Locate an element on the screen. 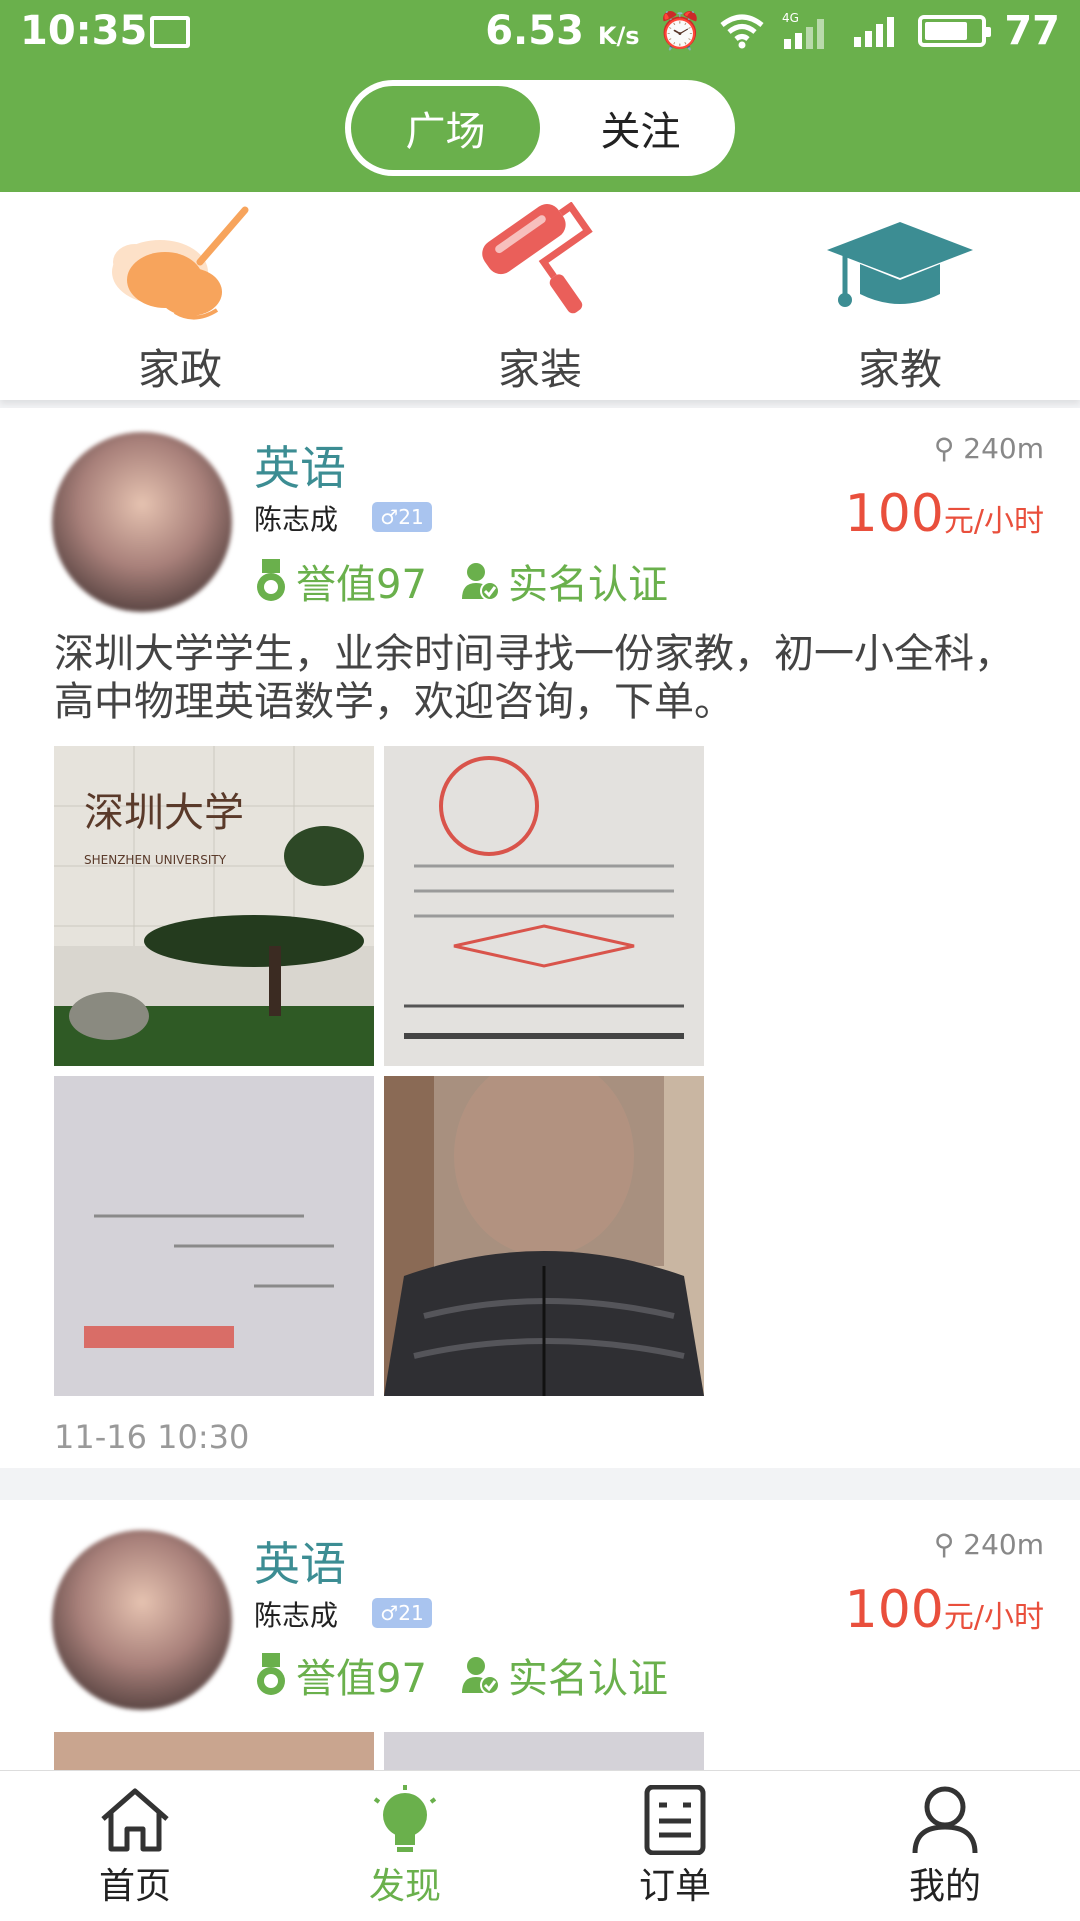 The image size is (1080, 1921). graduation-cap-icon is located at coordinates (900, 264).